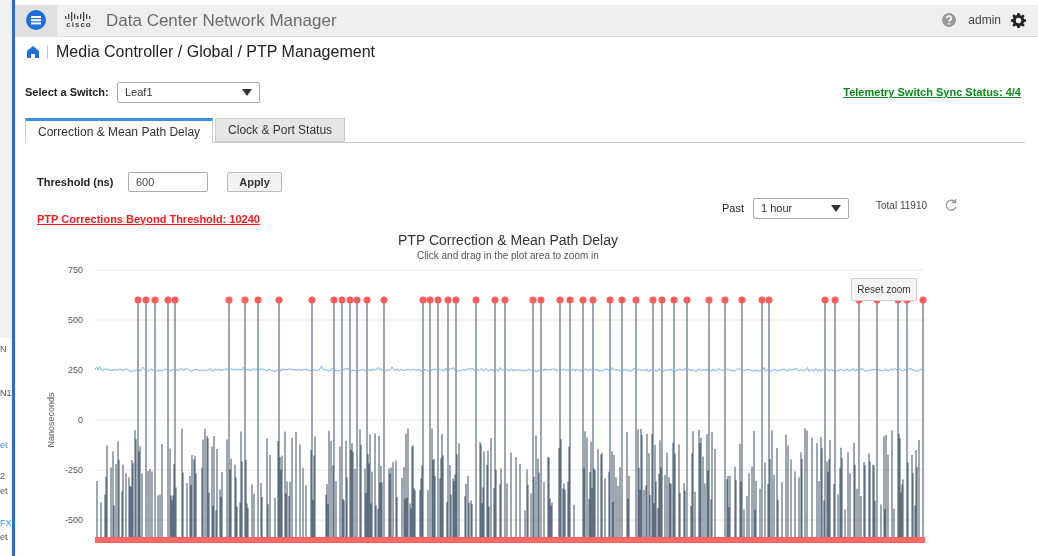 This screenshot has height=556, width=1038. What do you see at coordinates (221, 20) in the screenshot?
I see `app-title: Data Center Network Manager` at bounding box center [221, 20].